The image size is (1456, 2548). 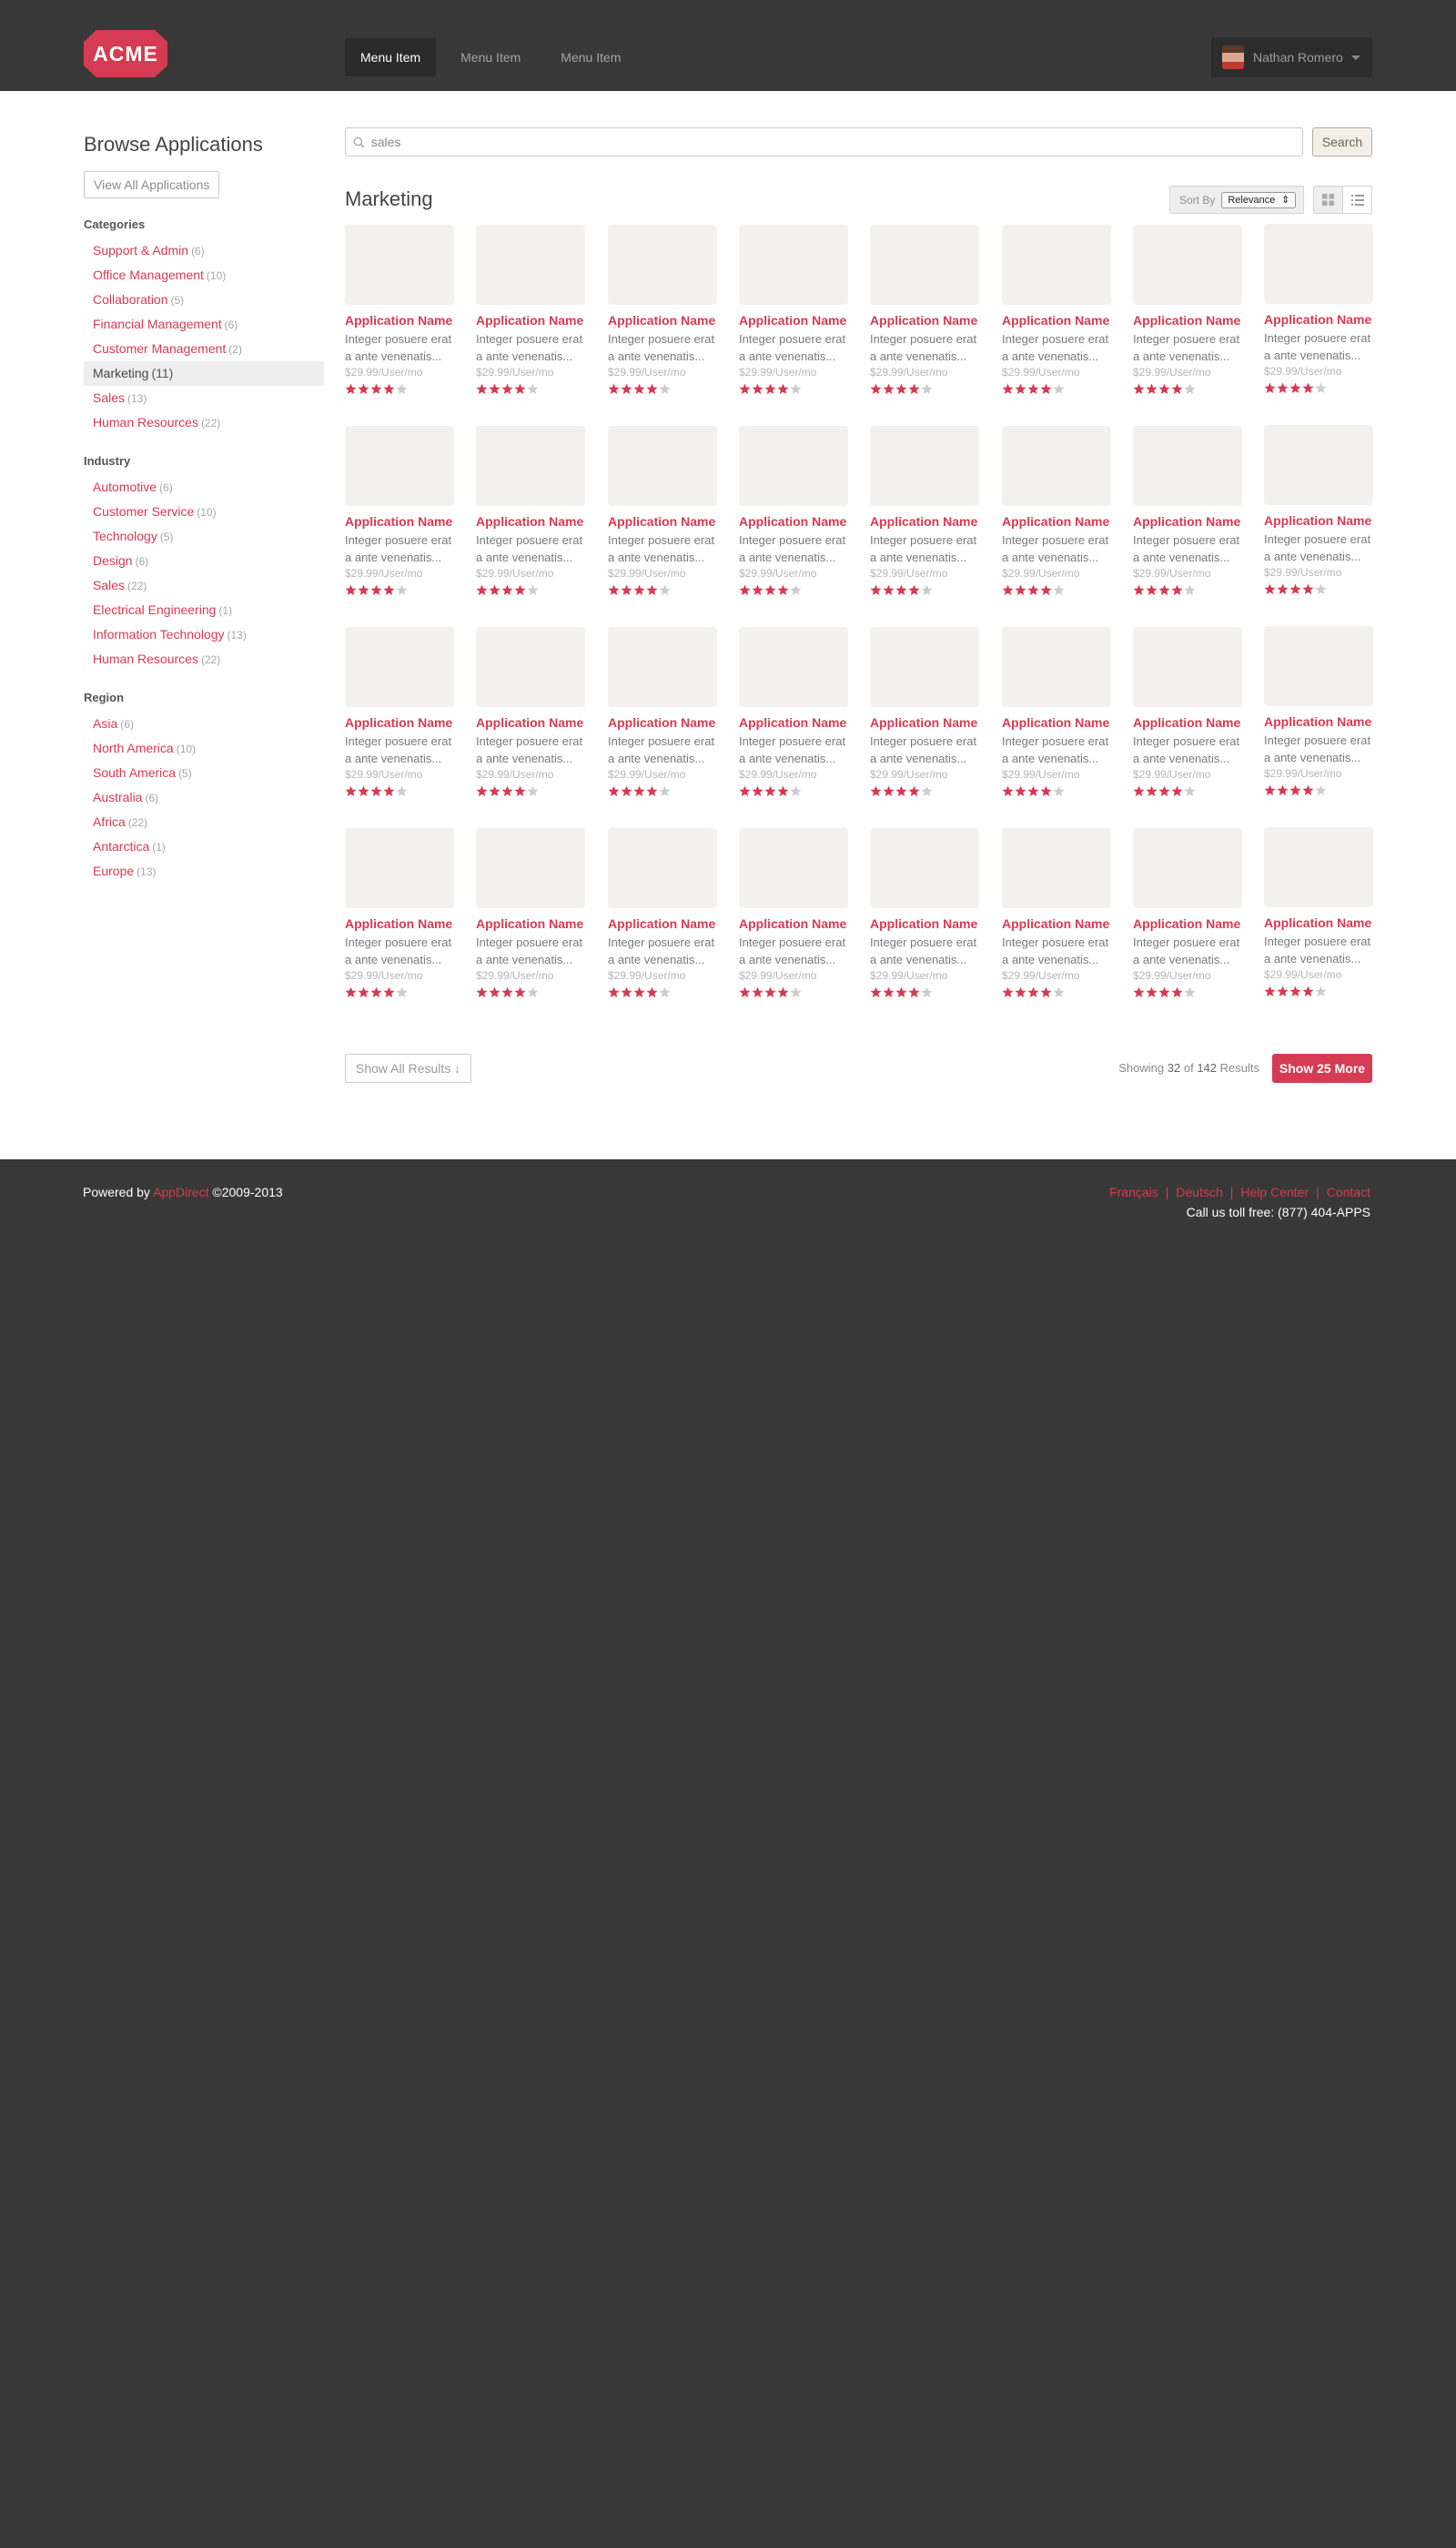 What do you see at coordinates (1342, 142) in the screenshot?
I see `search-button: Search` at bounding box center [1342, 142].